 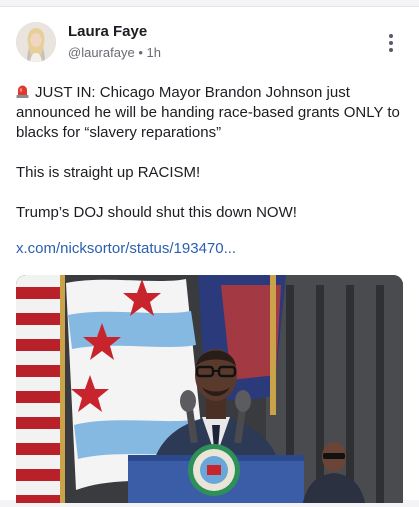 What do you see at coordinates (154, 52) in the screenshot?
I see `post-time: 1h` at bounding box center [154, 52].